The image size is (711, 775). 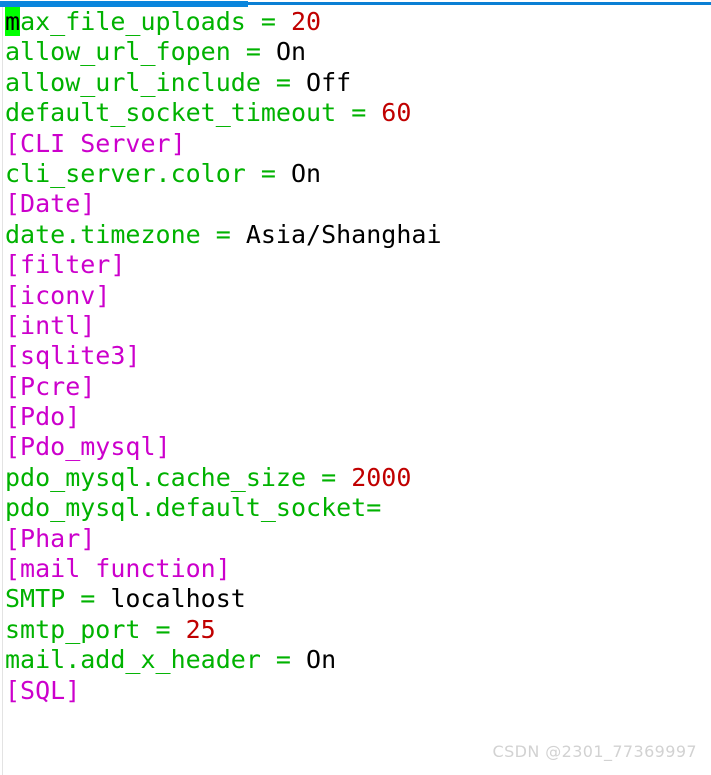 I want to click on editor-line: mail.add_x_header = On, so click(x=355, y=660).